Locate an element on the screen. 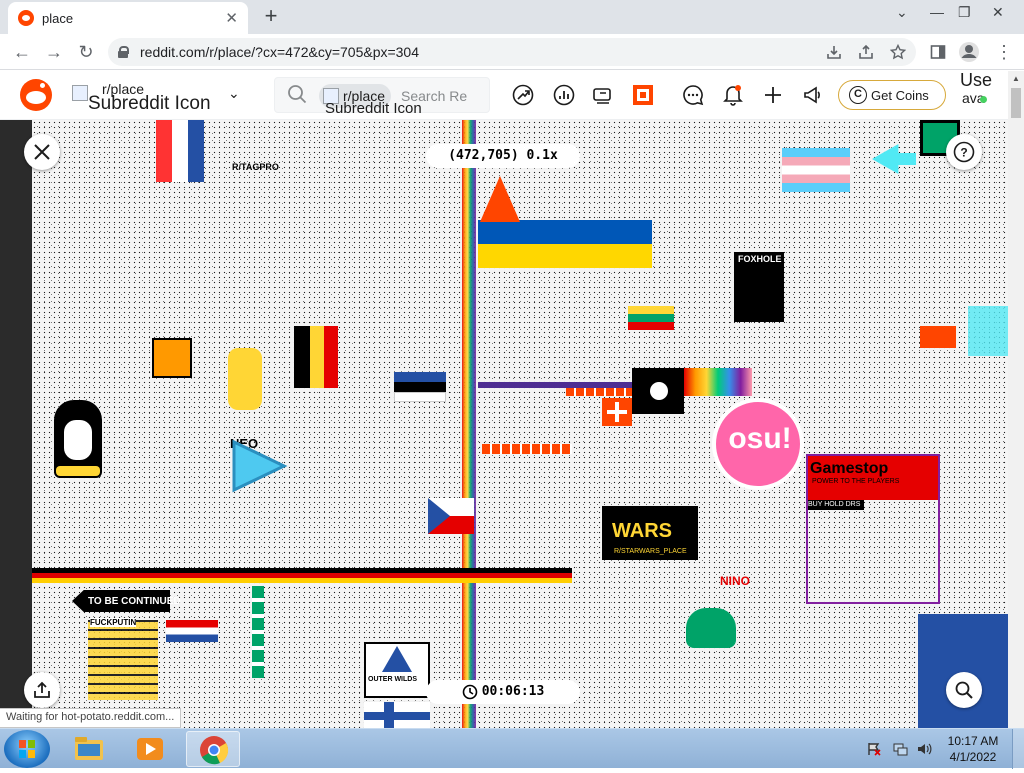  windows-logo-icon is located at coordinates (27, 749).